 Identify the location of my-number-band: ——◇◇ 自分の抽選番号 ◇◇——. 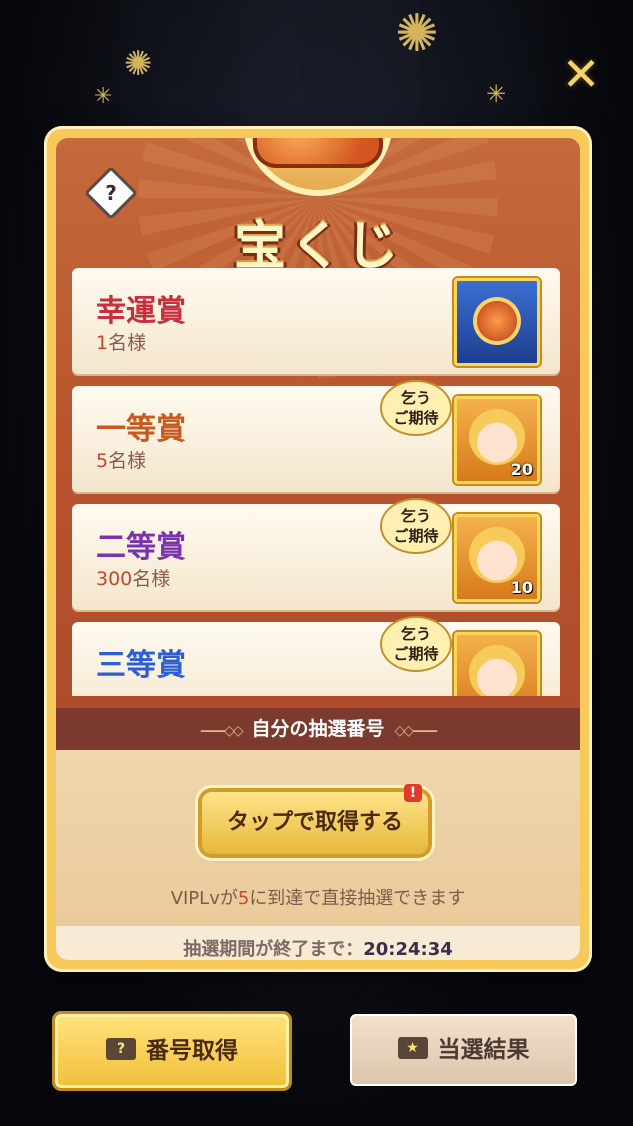
(318, 729).